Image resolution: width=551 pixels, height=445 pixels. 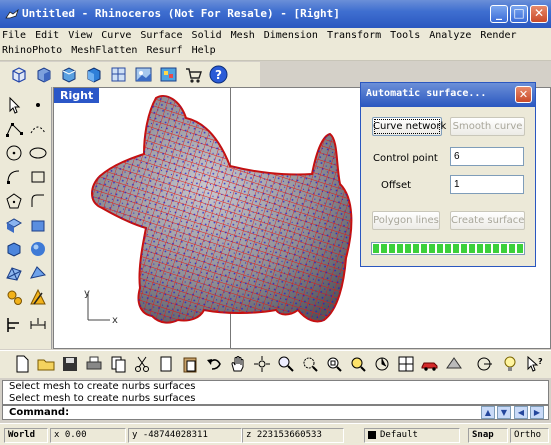 I want to click on cart-icon, so click(x=193, y=74).